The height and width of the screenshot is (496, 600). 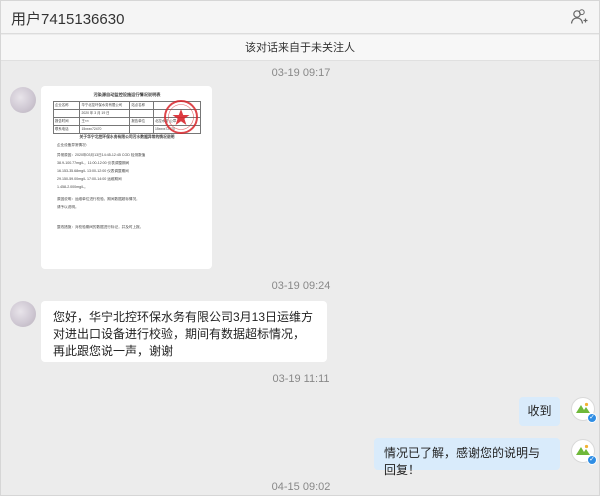 I want to click on timestamp: 03-19 11:11, so click(x=301, y=379).